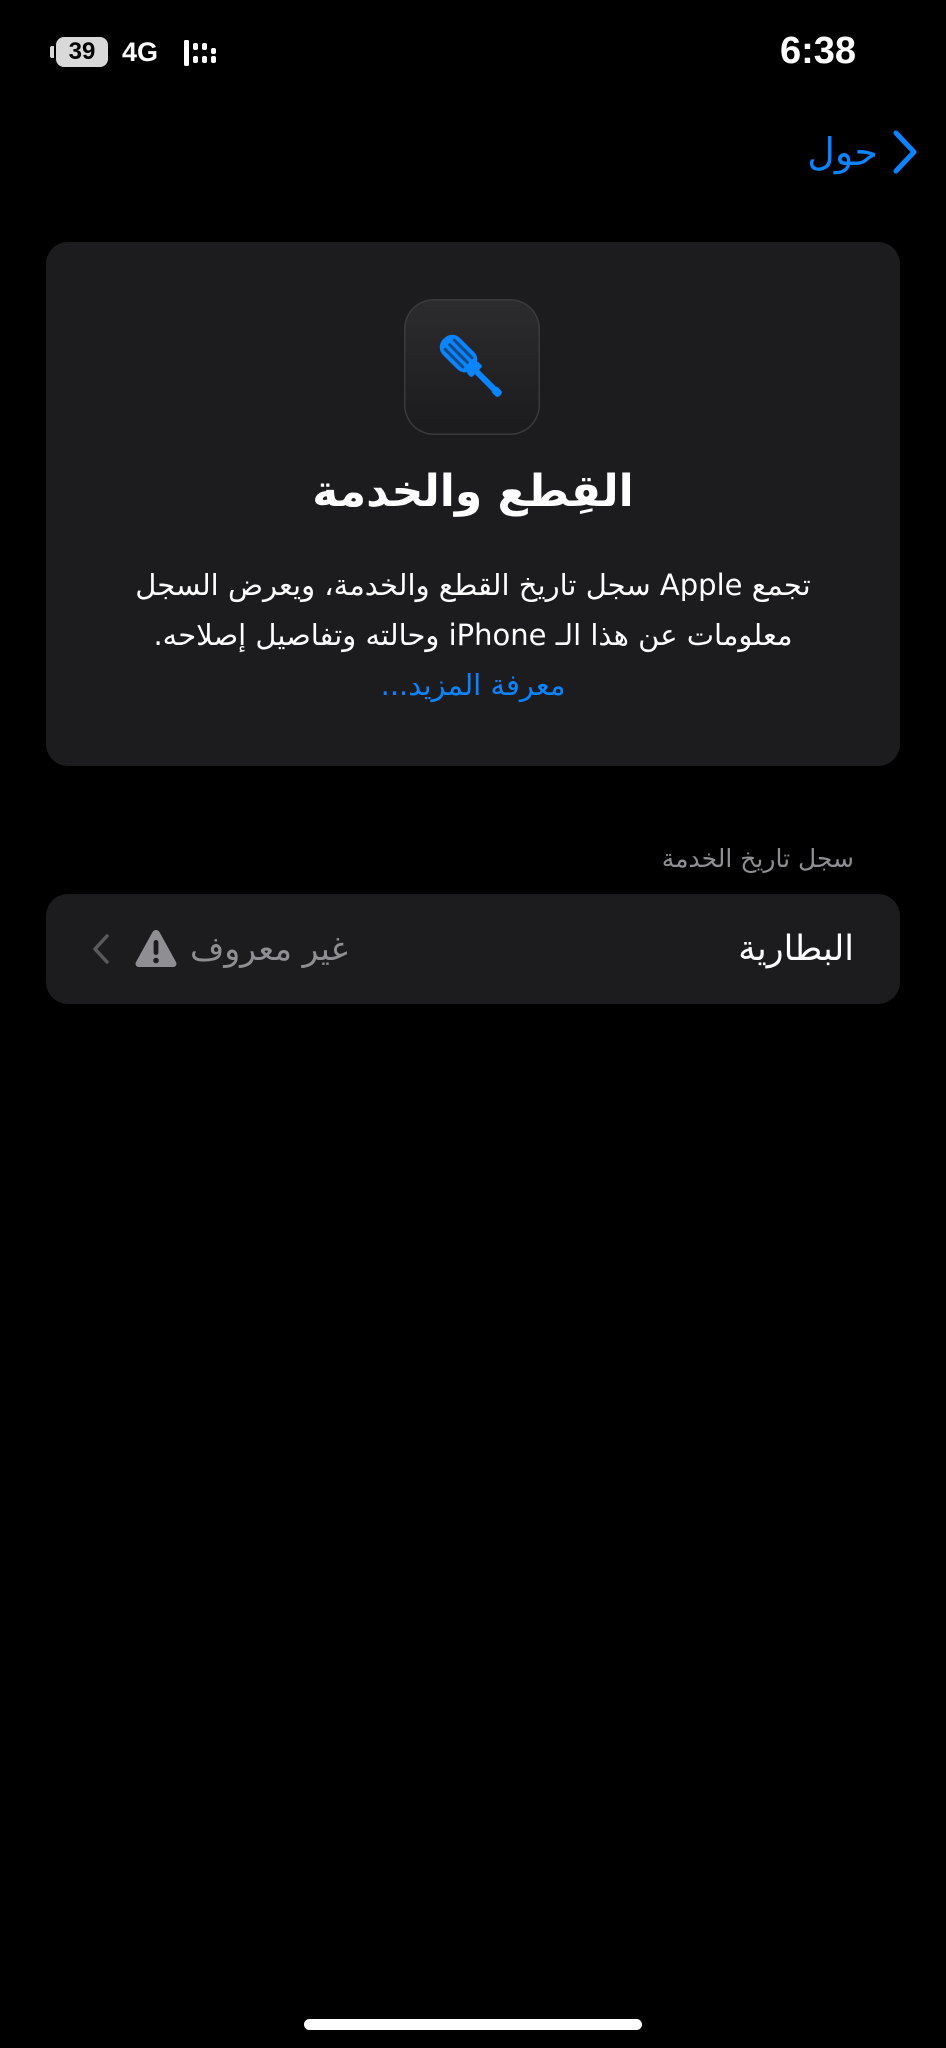 Image resolution: width=946 pixels, height=2048 pixels. I want to click on battery-row-label: البطارية, so click(796, 949).